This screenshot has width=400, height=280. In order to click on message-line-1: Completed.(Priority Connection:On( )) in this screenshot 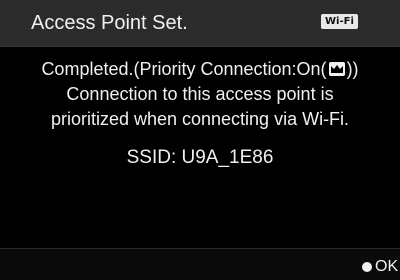, I will do `click(200, 69)`.